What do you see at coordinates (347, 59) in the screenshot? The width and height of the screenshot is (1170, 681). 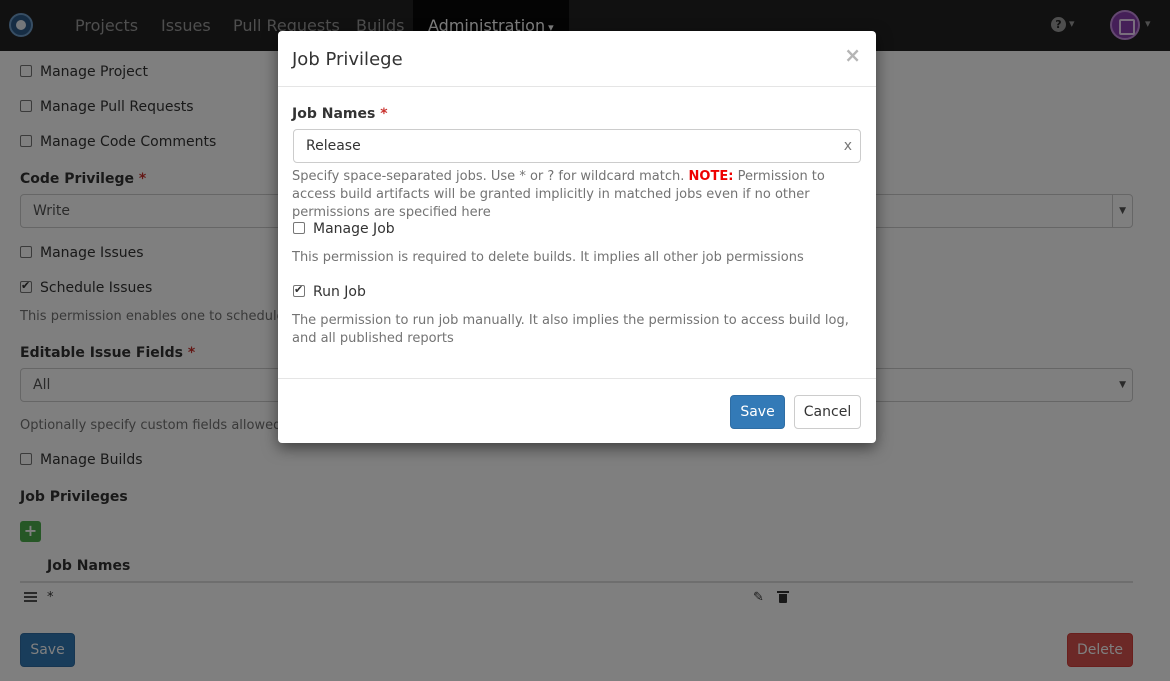 I see `modal-title: Job Privilege` at bounding box center [347, 59].